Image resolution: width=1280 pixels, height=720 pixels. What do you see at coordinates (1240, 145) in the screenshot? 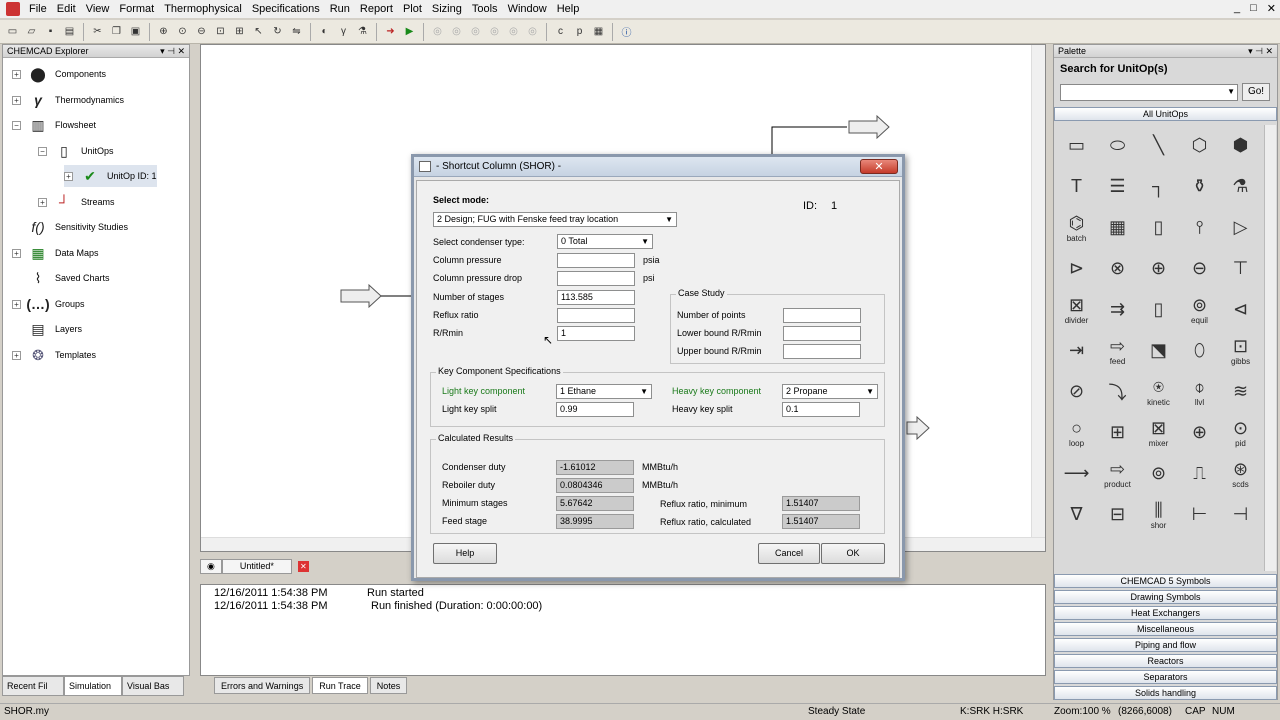
I see `palette-unitop-item-4: ⬢` at bounding box center [1240, 145].